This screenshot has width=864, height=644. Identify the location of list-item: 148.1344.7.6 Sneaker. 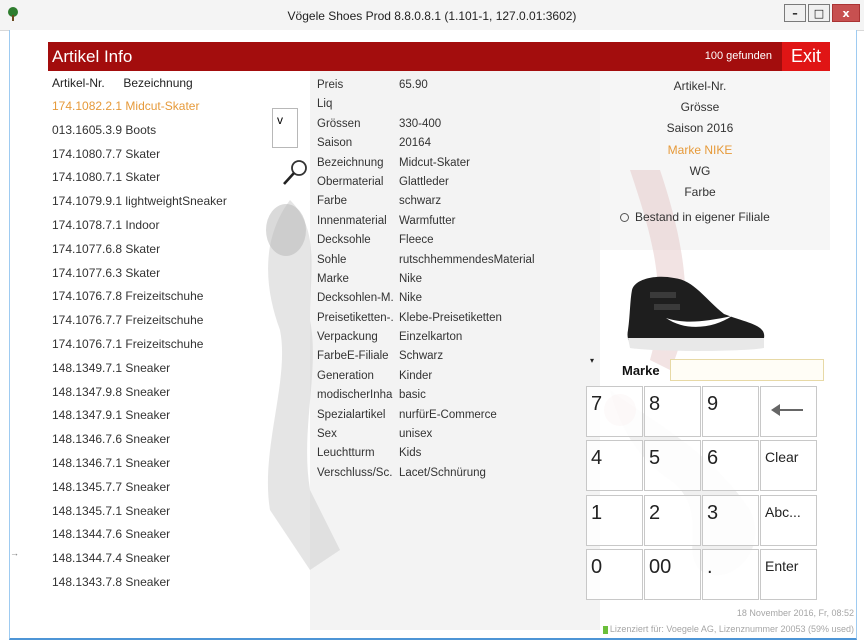
(161, 534).